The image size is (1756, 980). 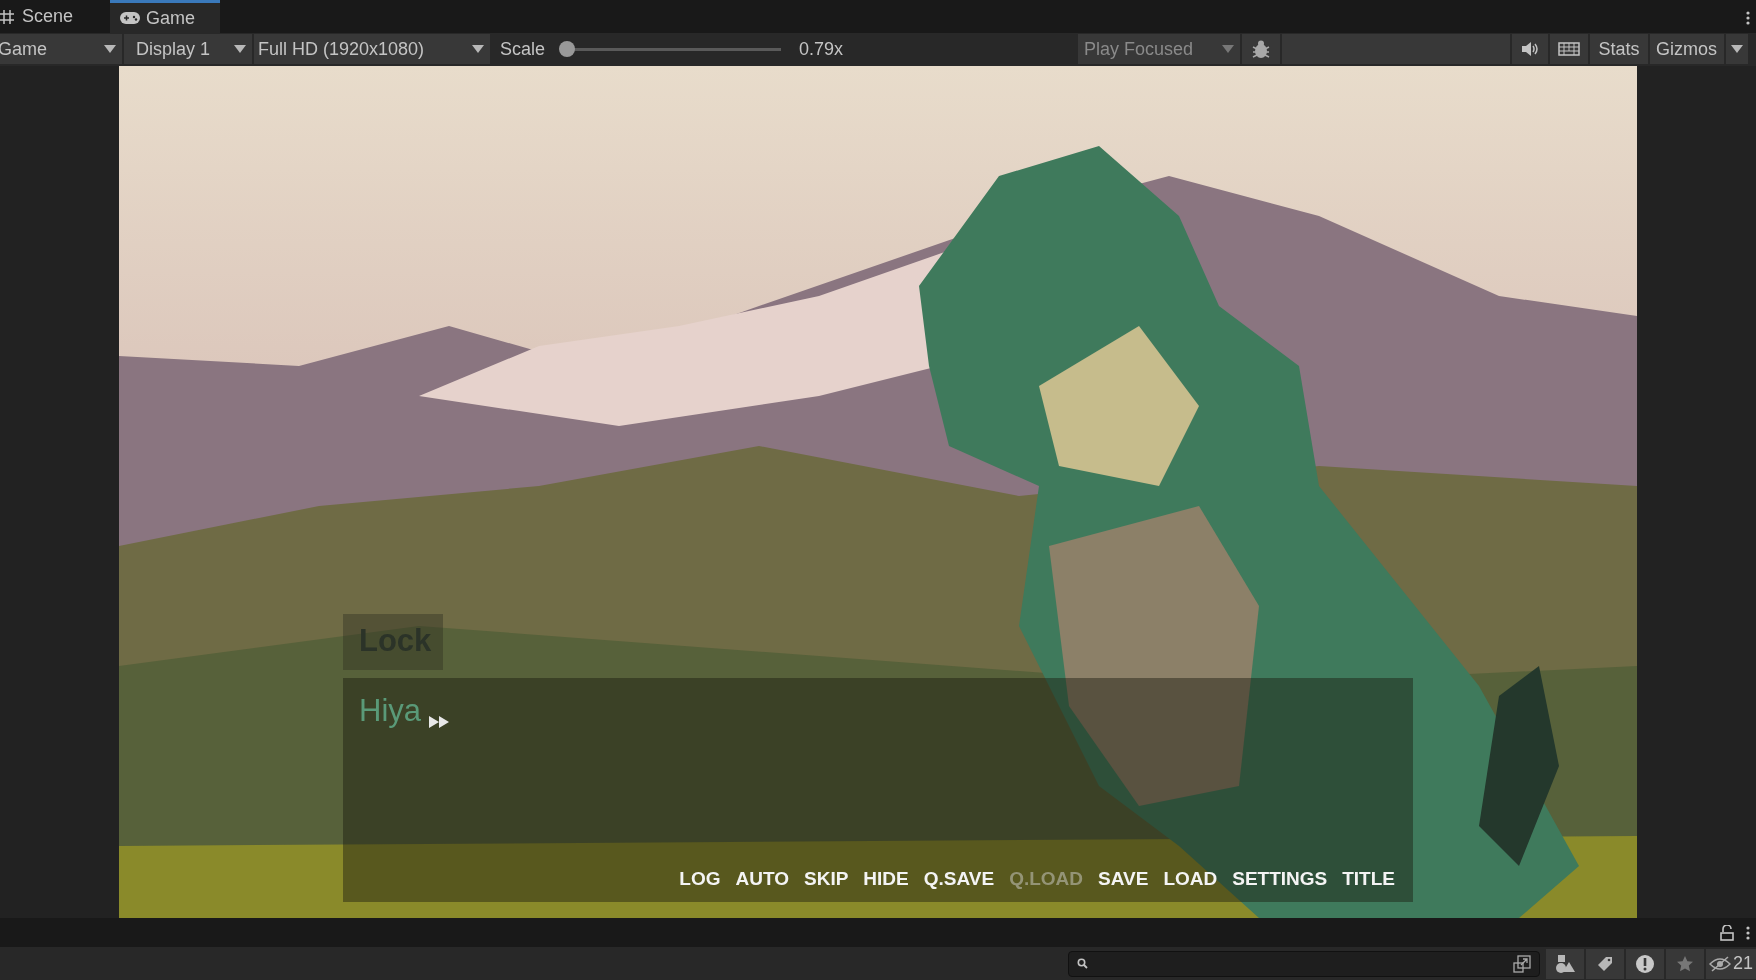 I want to click on menu-button: Q.SAVE, so click(x=959, y=879).